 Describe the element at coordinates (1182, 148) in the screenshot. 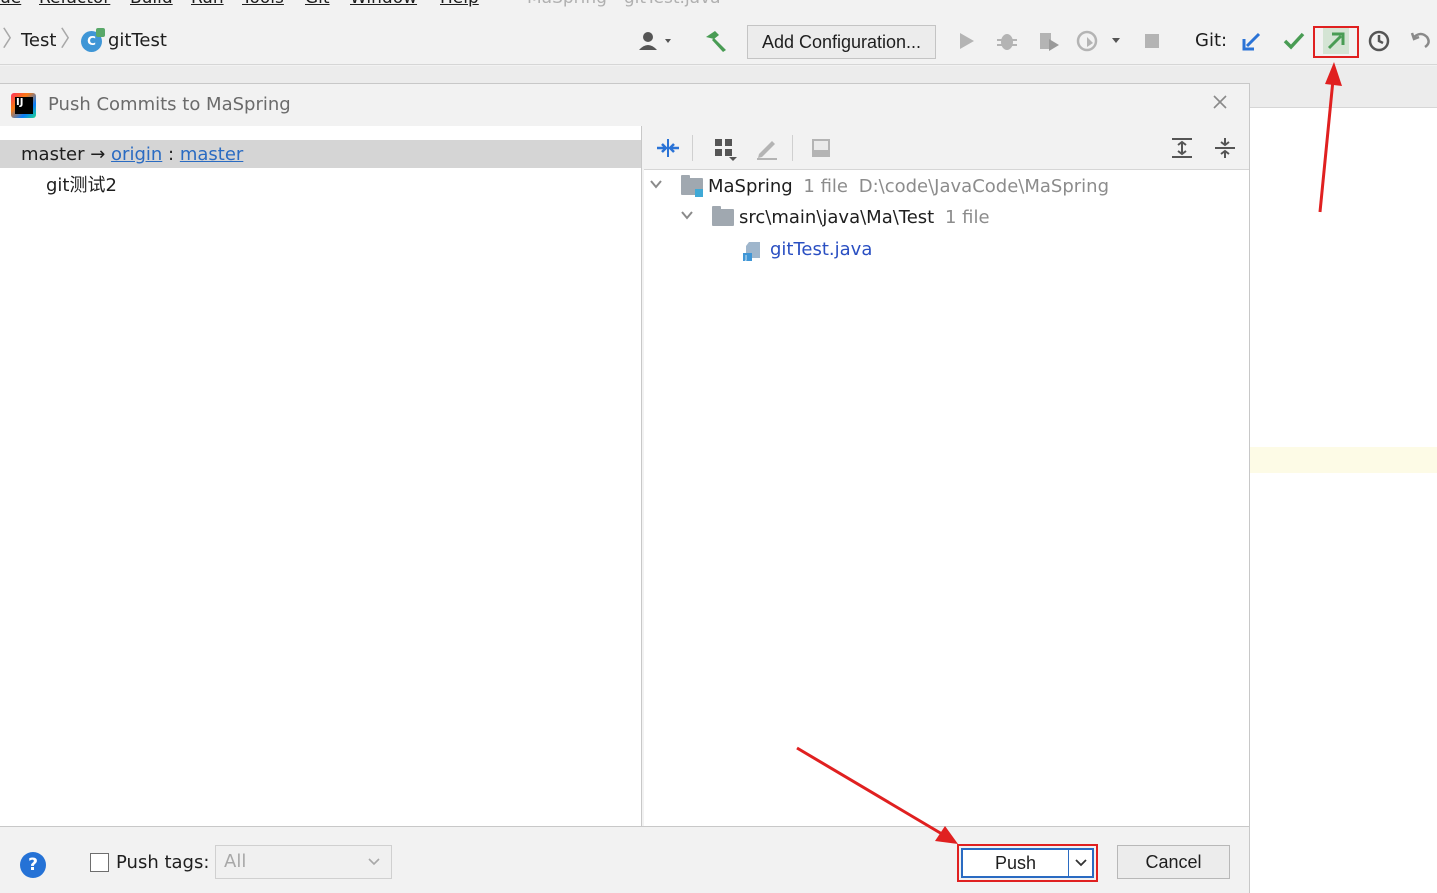

I see `expand-all-icon` at that location.